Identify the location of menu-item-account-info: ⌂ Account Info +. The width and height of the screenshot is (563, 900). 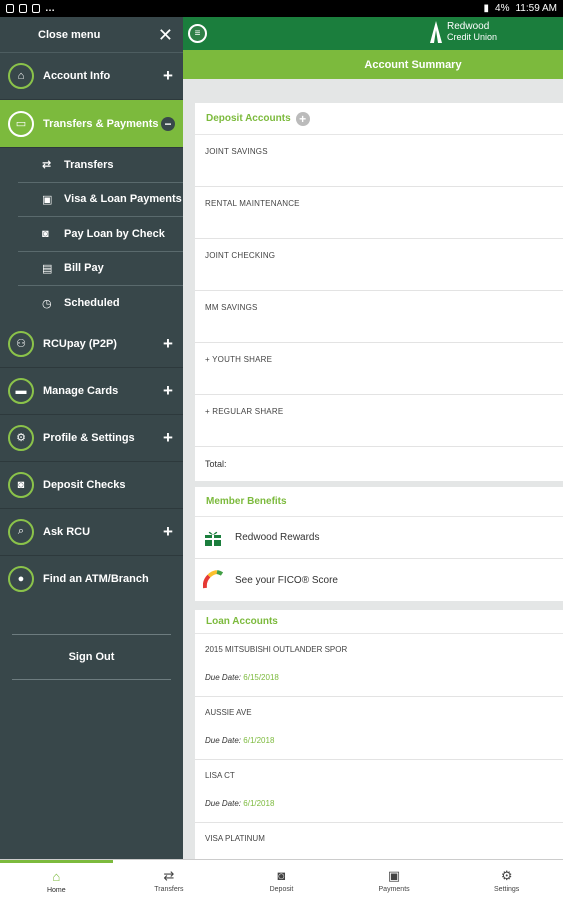
(91, 76).